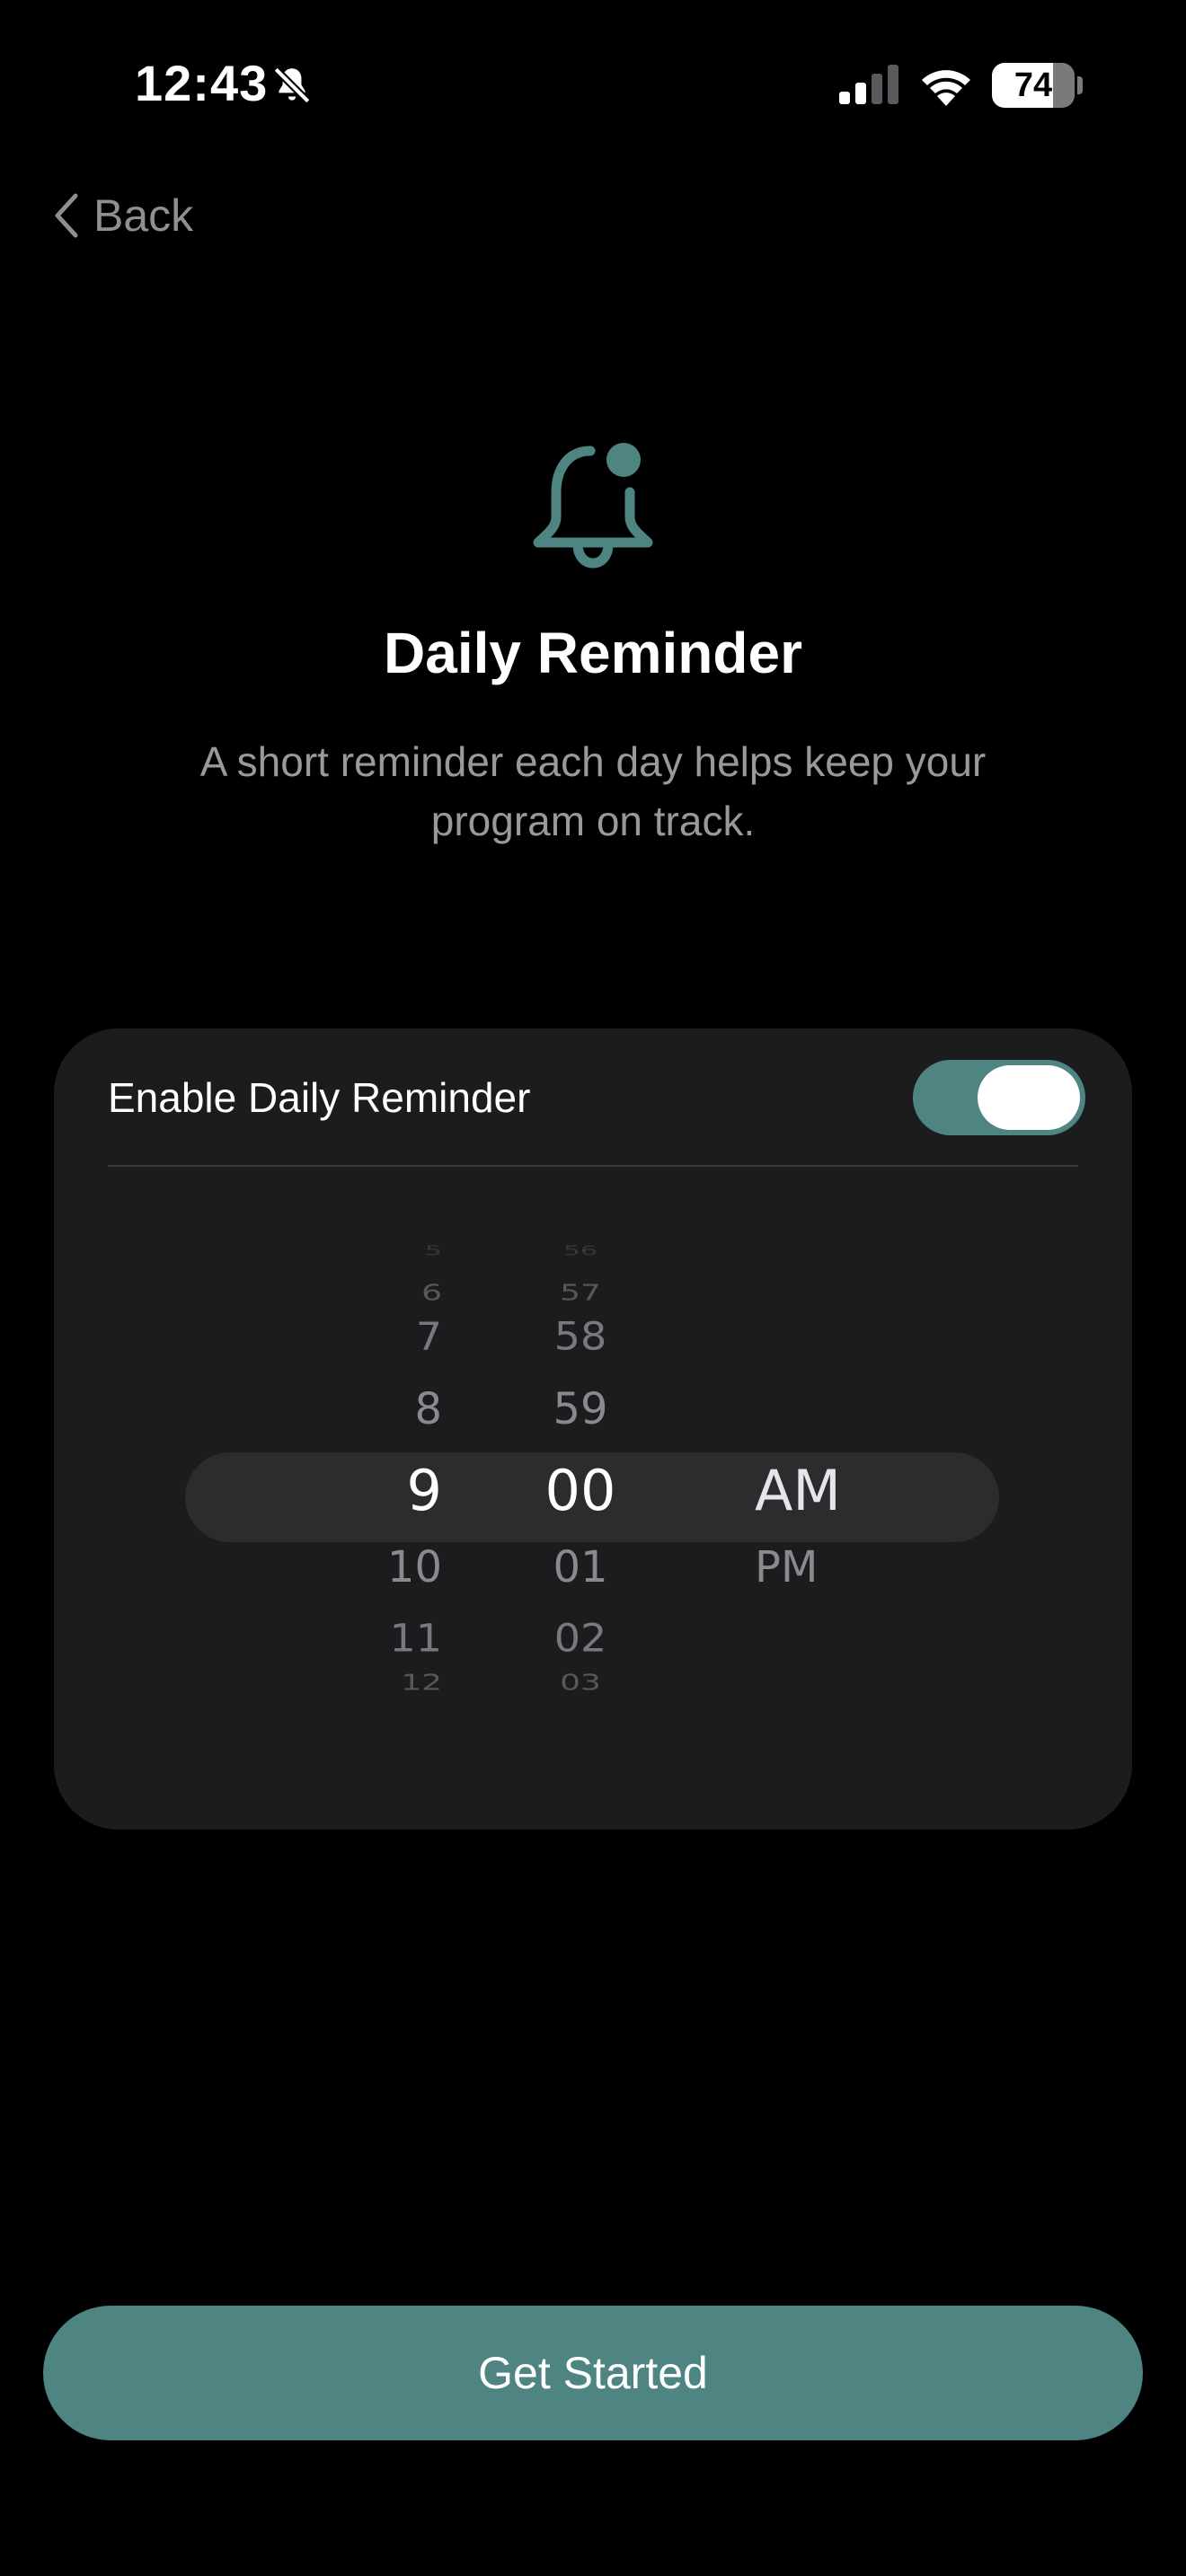  What do you see at coordinates (404, 1293) in the screenshot?
I see `hour-option: 6` at bounding box center [404, 1293].